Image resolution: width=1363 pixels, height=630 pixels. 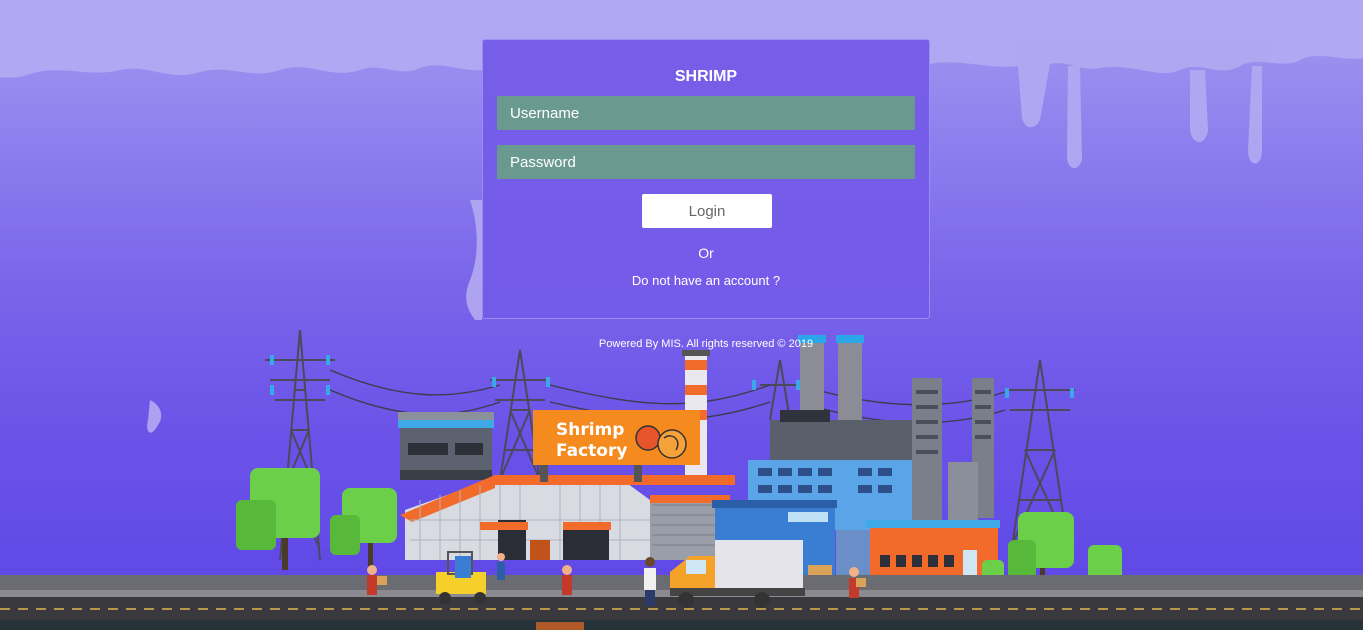 I want to click on login-title: SHRIMP, so click(x=706, y=76).